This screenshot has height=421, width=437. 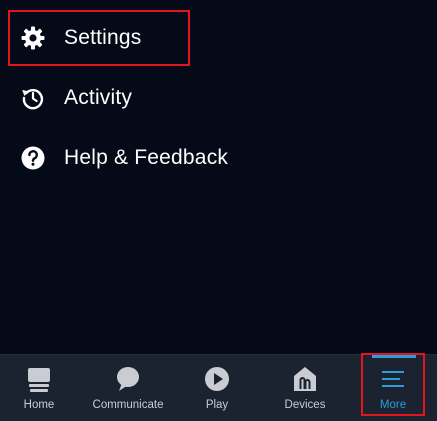 I want to click on nav-item-communicate: Communicate, so click(x=128, y=388).